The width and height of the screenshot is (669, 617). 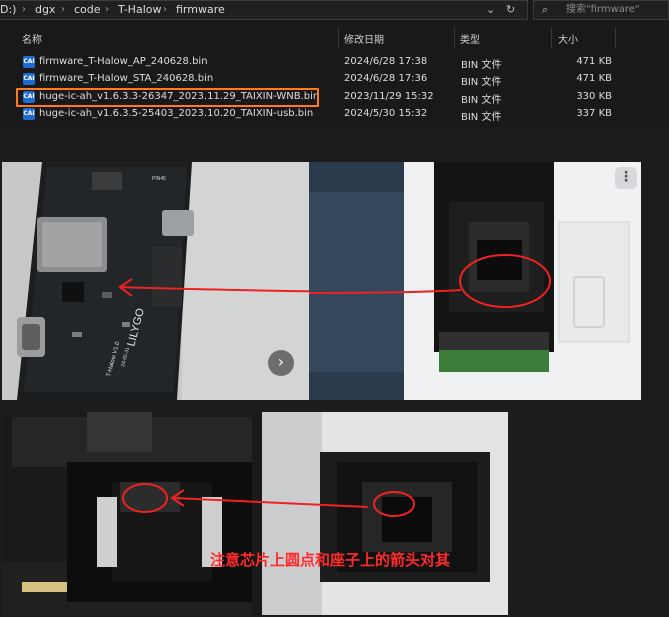 What do you see at coordinates (87, 10) in the screenshot?
I see `breadcrumb-code: code` at bounding box center [87, 10].